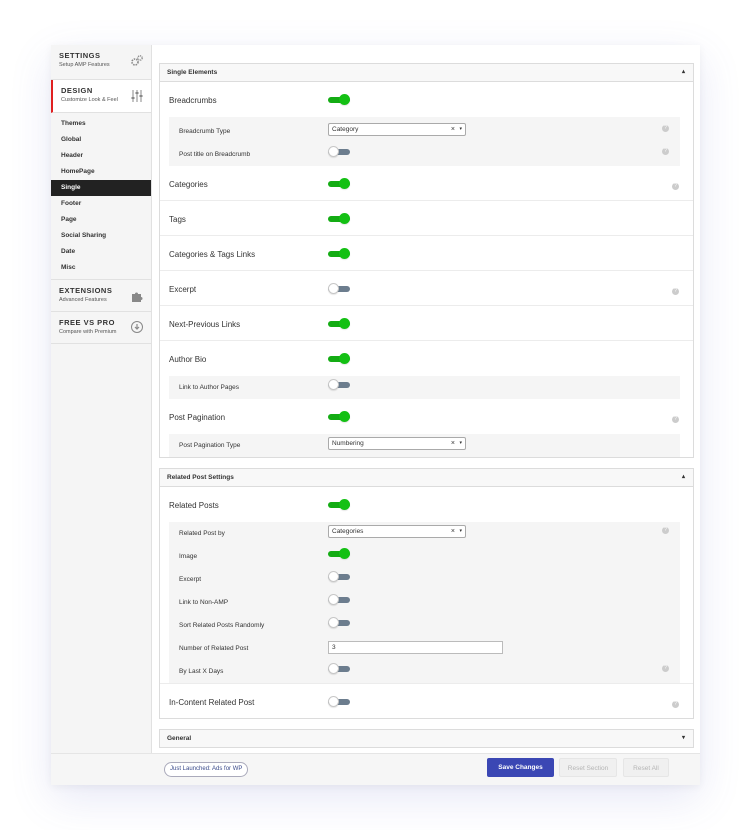 This screenshot has height=830, width=750. I want to click on reset-section-button: Reset Section, so click(588, 767).